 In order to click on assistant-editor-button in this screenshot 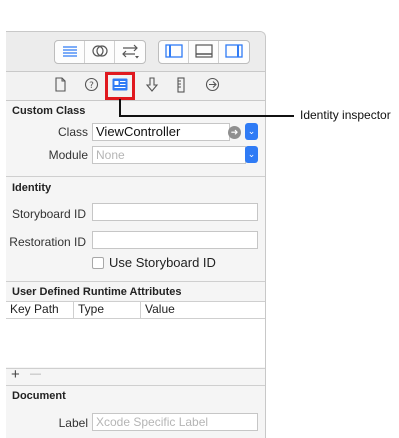, I will do `click(100, 52)`.